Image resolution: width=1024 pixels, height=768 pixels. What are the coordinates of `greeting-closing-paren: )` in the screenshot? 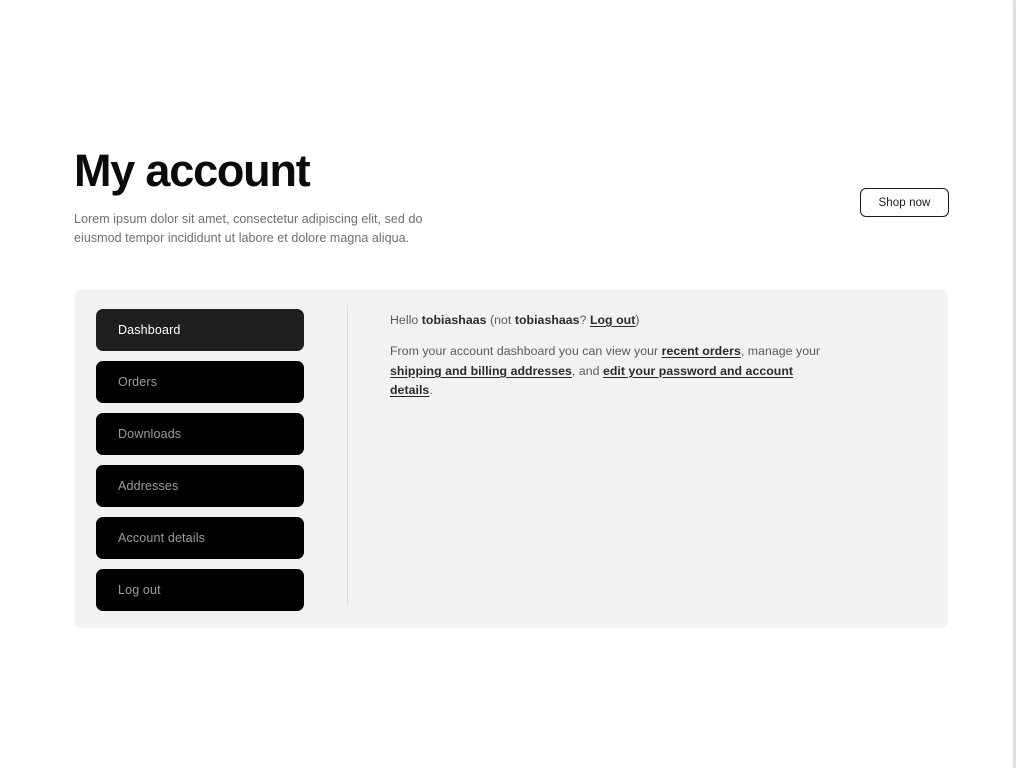 It's located at (637, 320).